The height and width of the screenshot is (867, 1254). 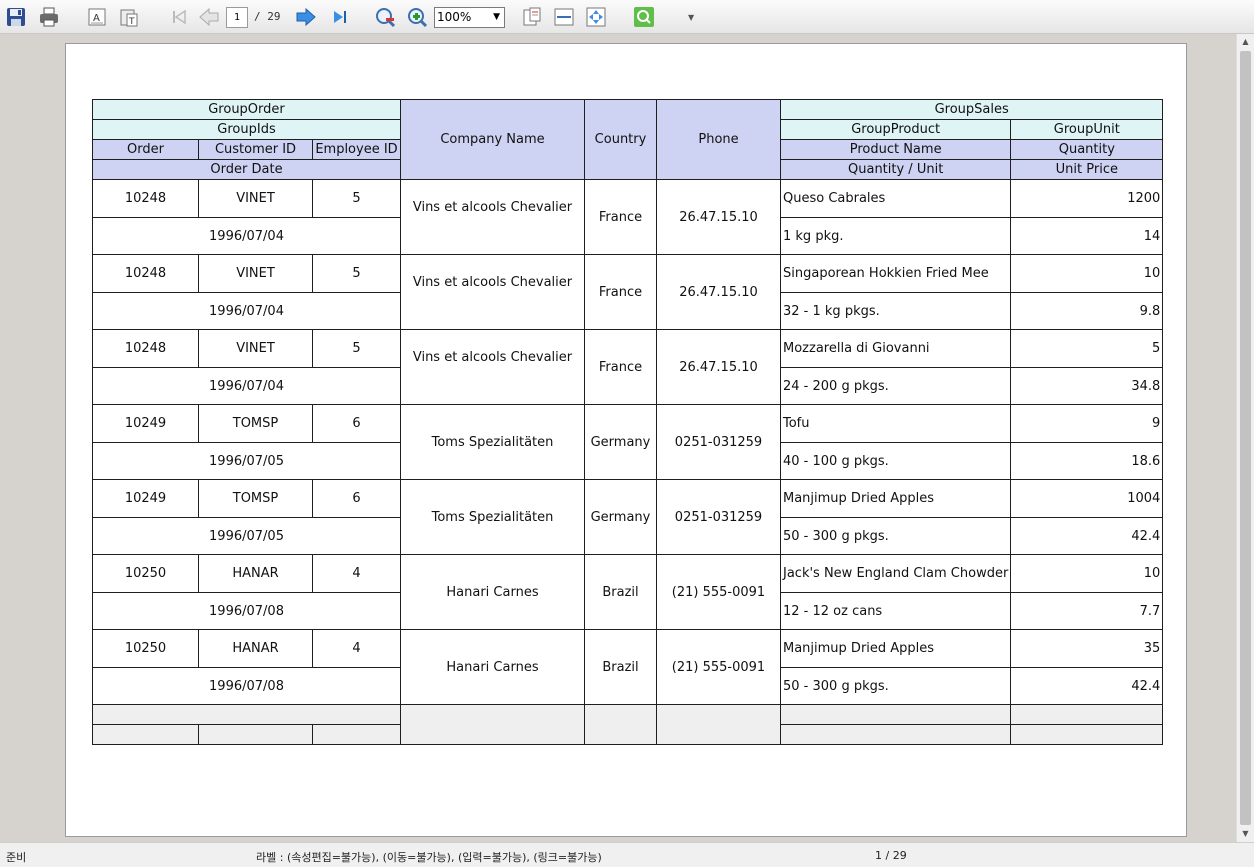 What do you see at coordinates (496, 17) in the screenshot?
I see `chevron-down-icon: ▼` at bounding box center [496, 17].